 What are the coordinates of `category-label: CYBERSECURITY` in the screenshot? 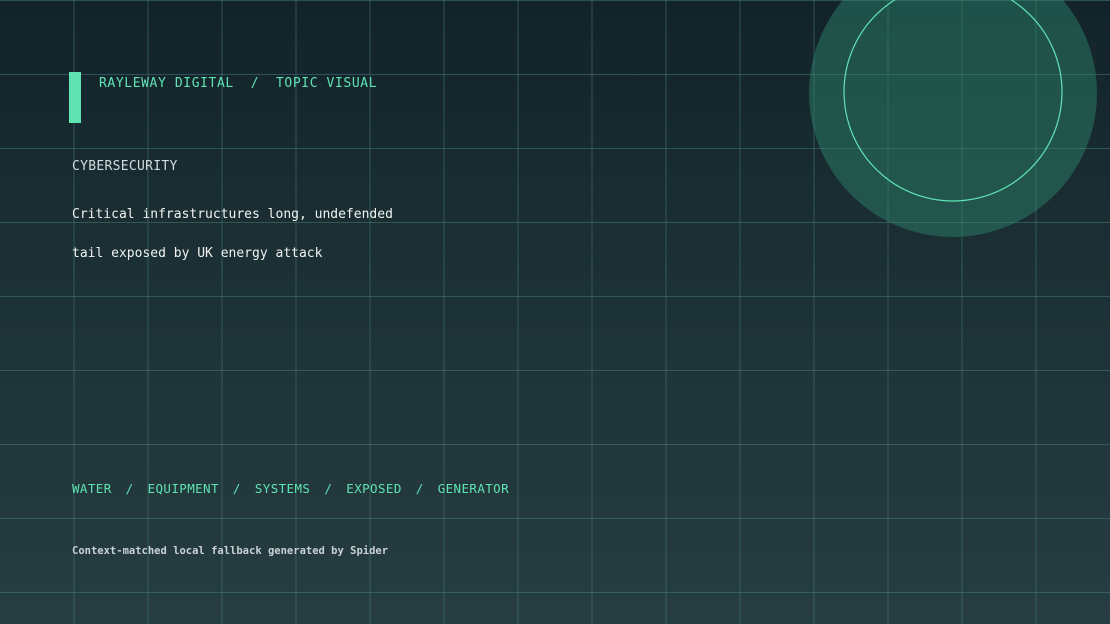 It's located at (125, 166).